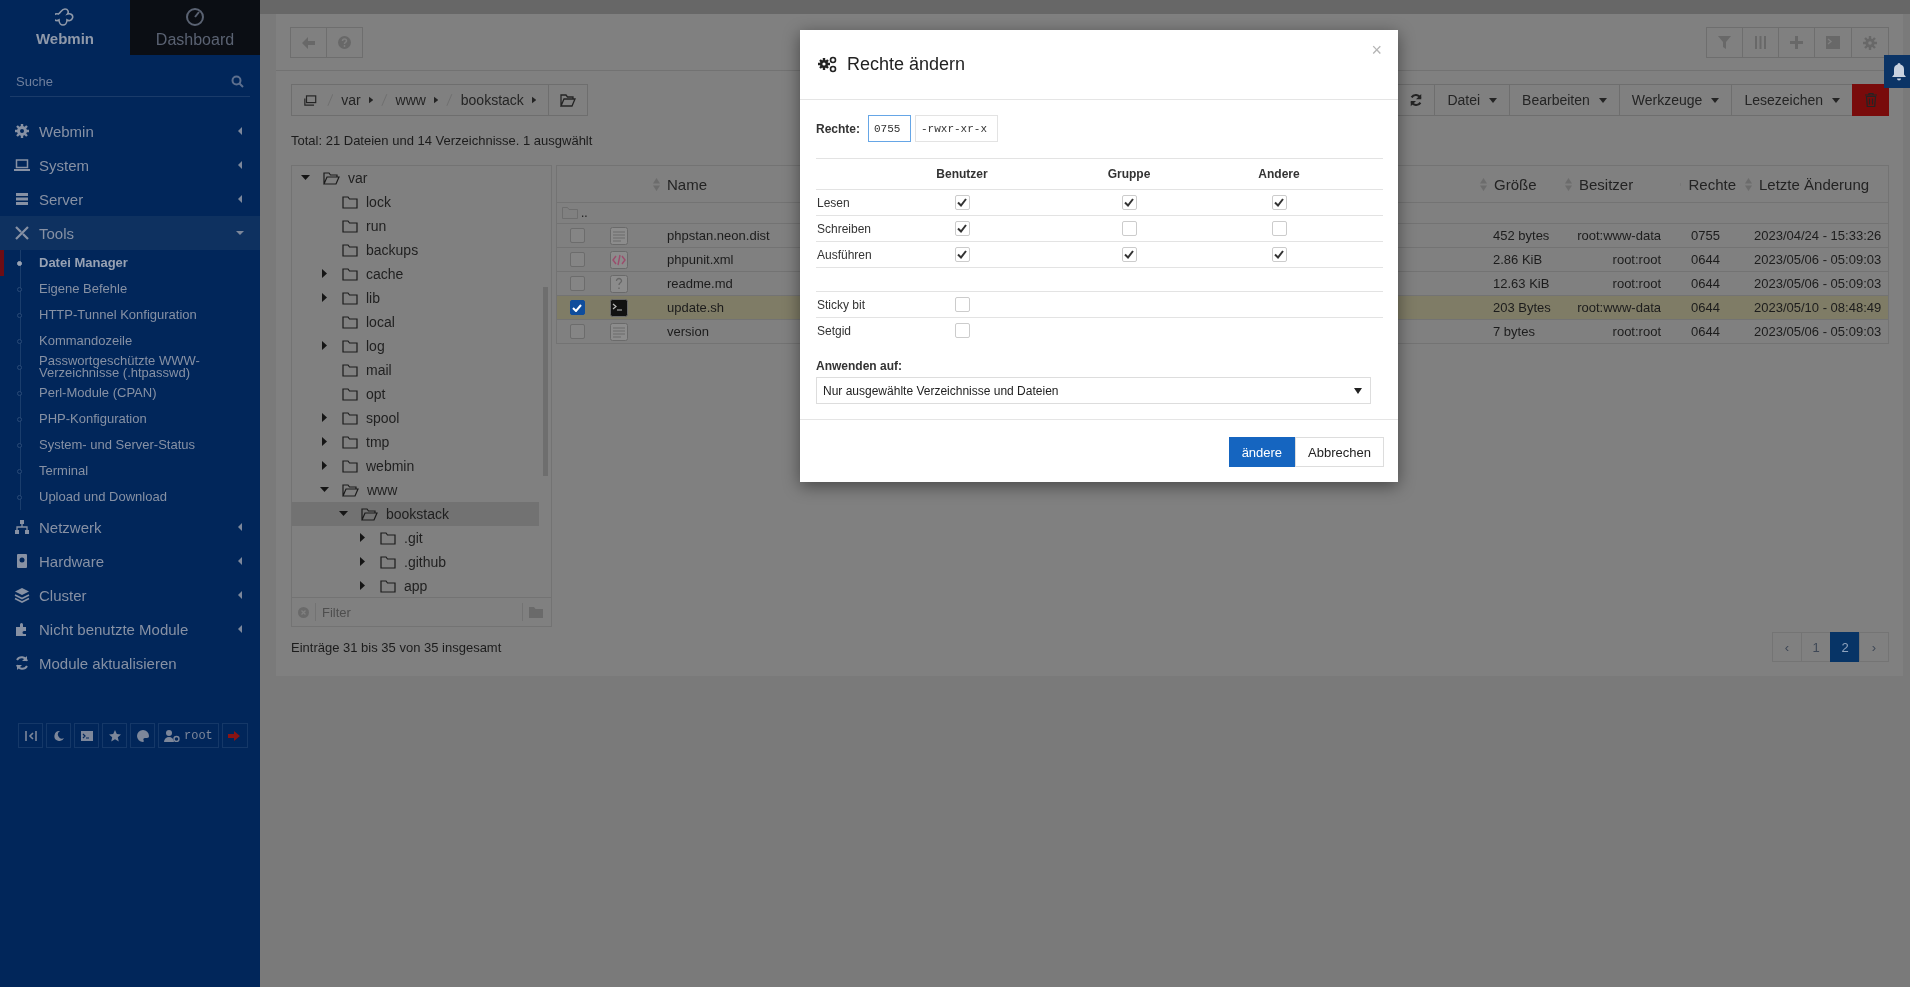  Describe the element at coordinates (376, 394) in the screenshot. I see `folder-name: opt` at that location.